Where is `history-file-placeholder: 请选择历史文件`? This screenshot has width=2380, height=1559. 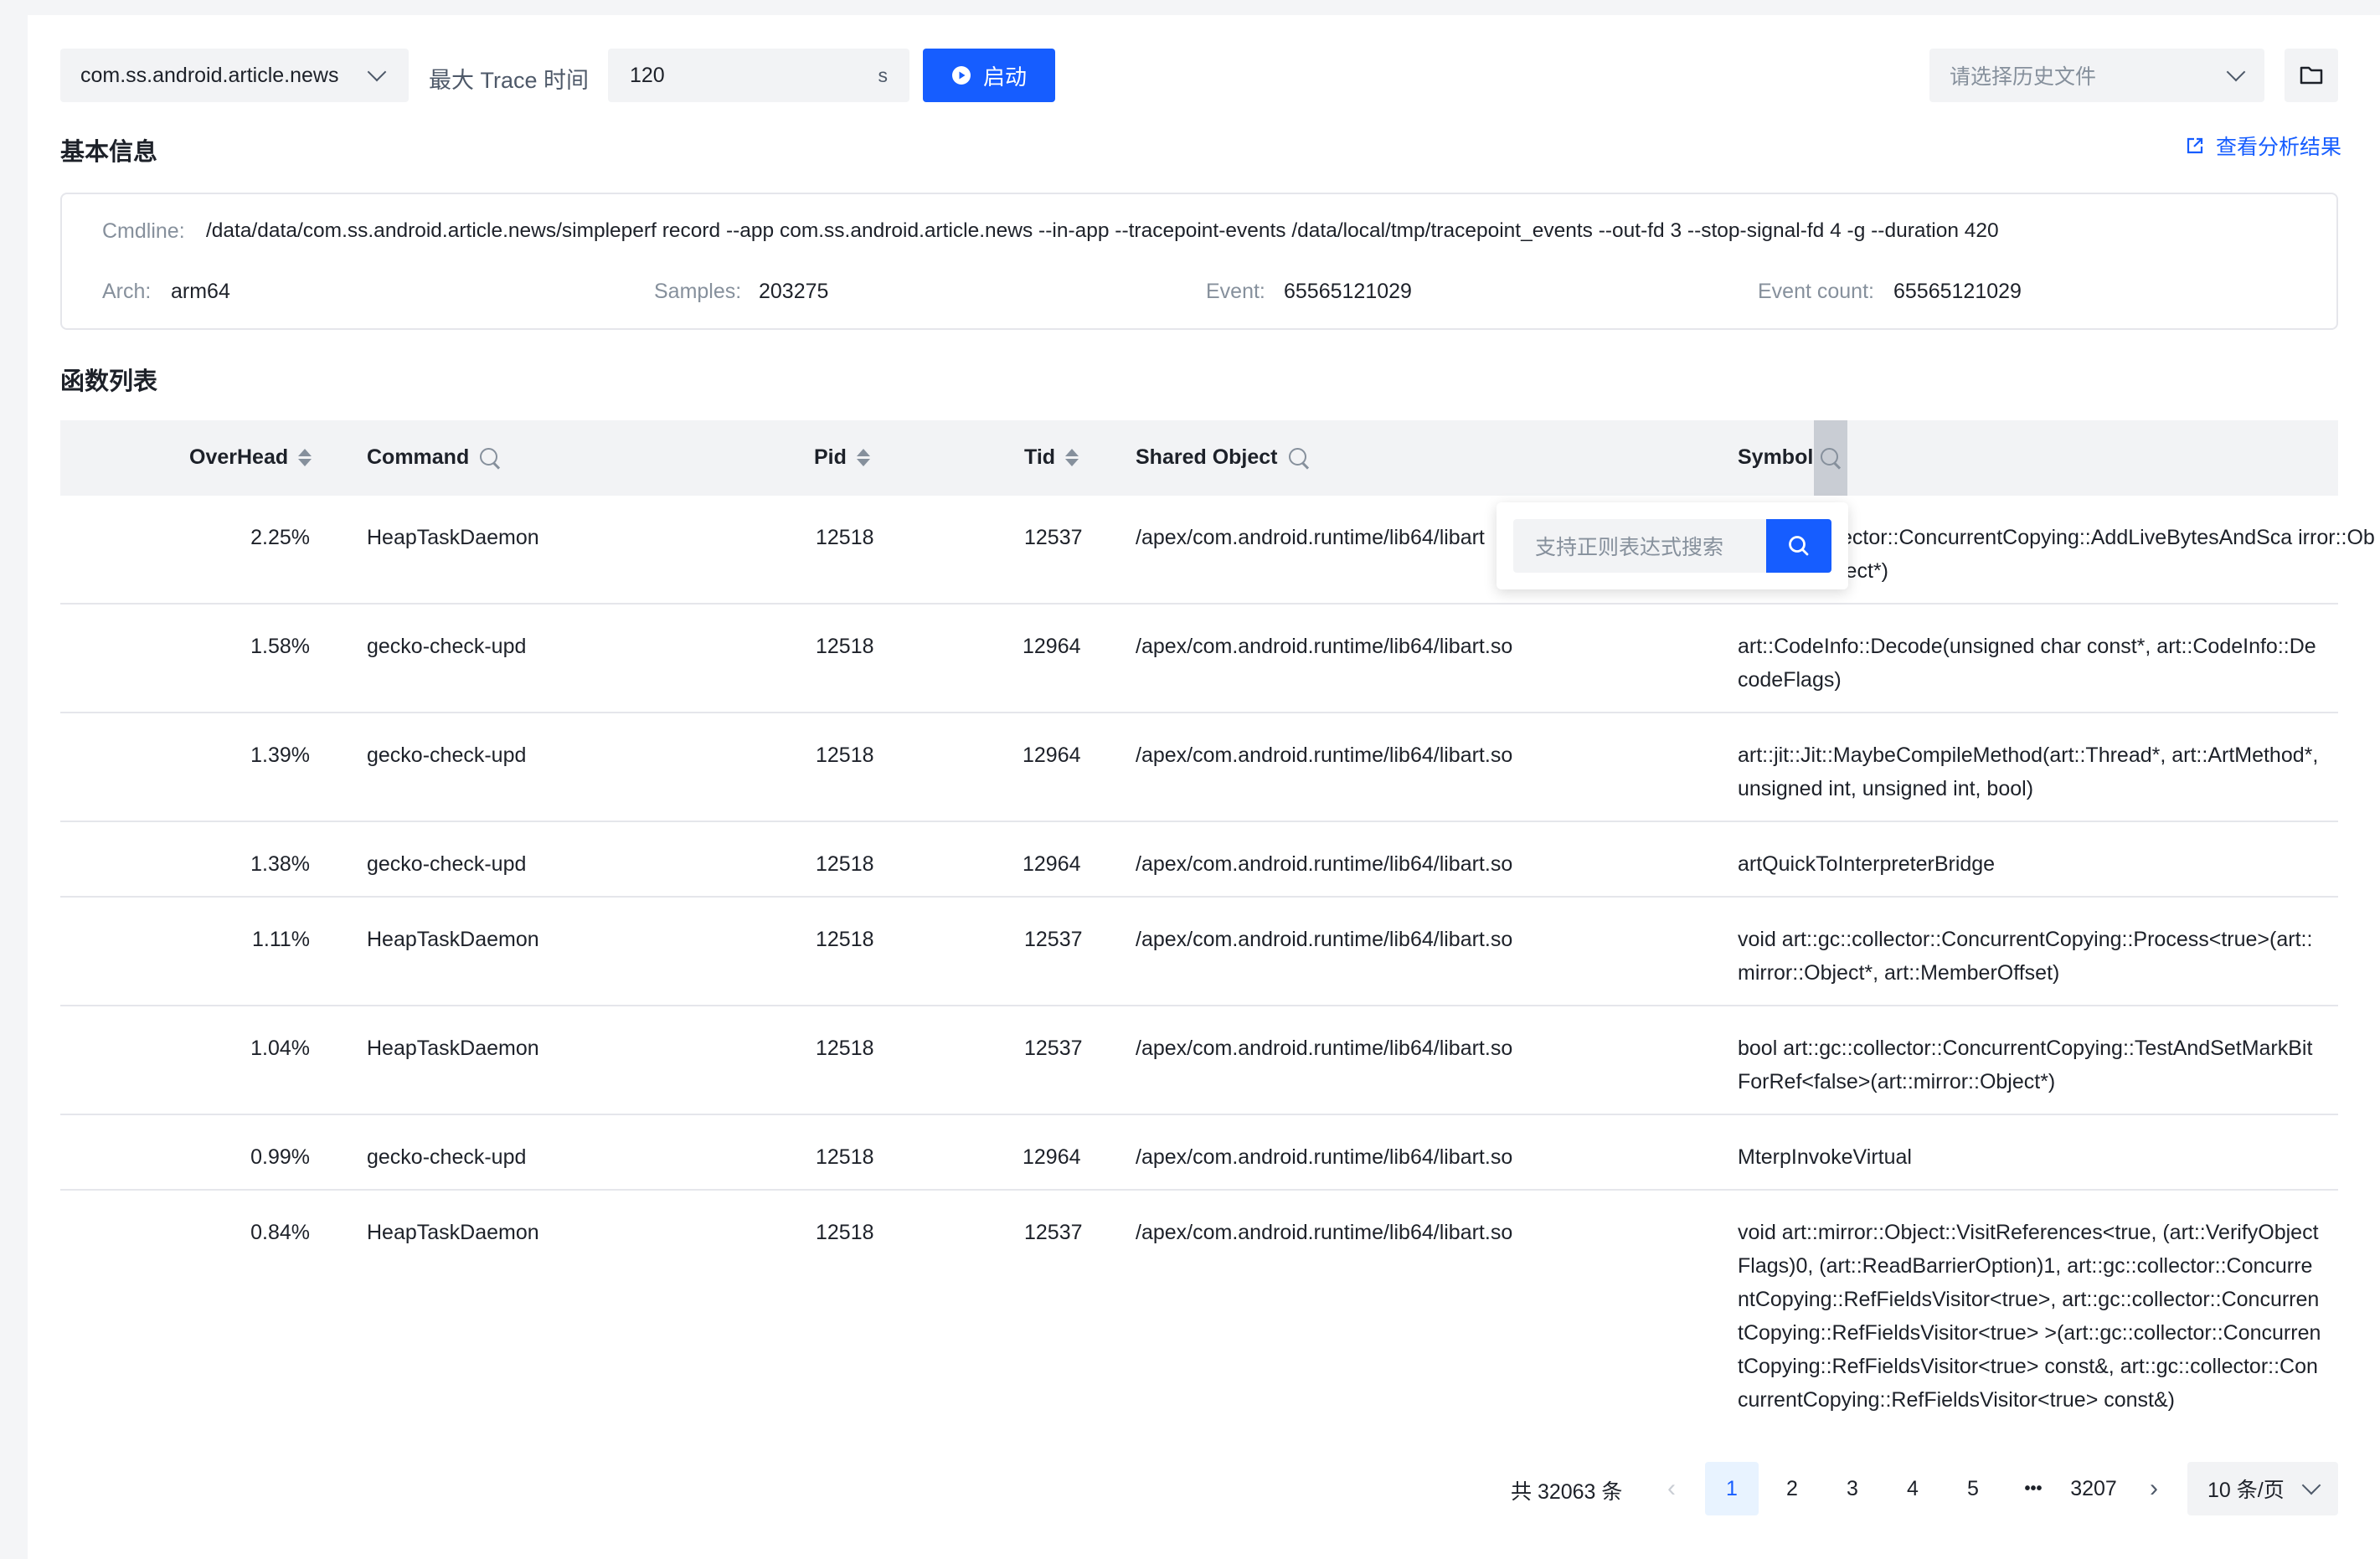
history-file-placeholder: 请选择历史文件 is located at coordinates (2023, 77).